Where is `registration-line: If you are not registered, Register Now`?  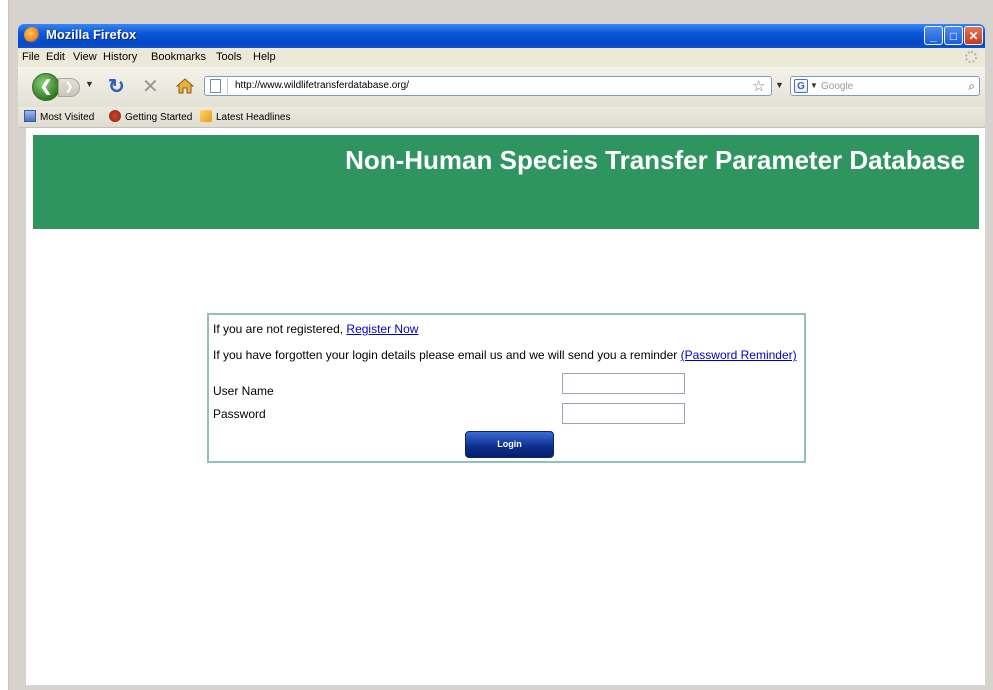 registration-line: If you are not registered, Register Now is located at coordinates (315, 329).